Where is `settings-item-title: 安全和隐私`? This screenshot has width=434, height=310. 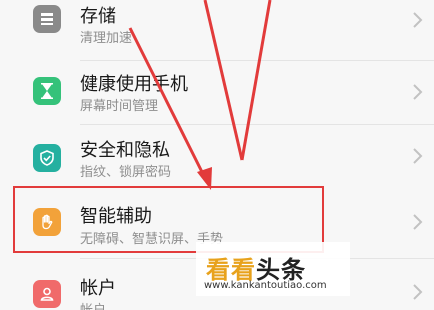 settings-item-title: 安全和隐私 is located at coordinates (125, 150).